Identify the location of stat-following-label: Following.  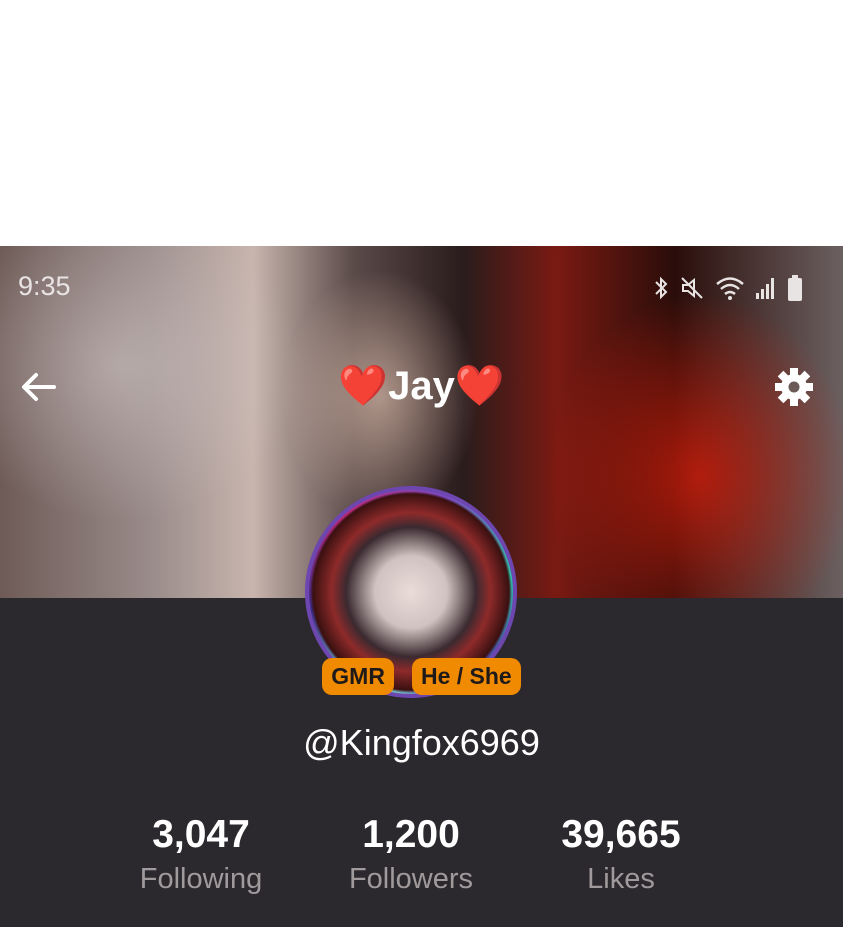
(201, 879).